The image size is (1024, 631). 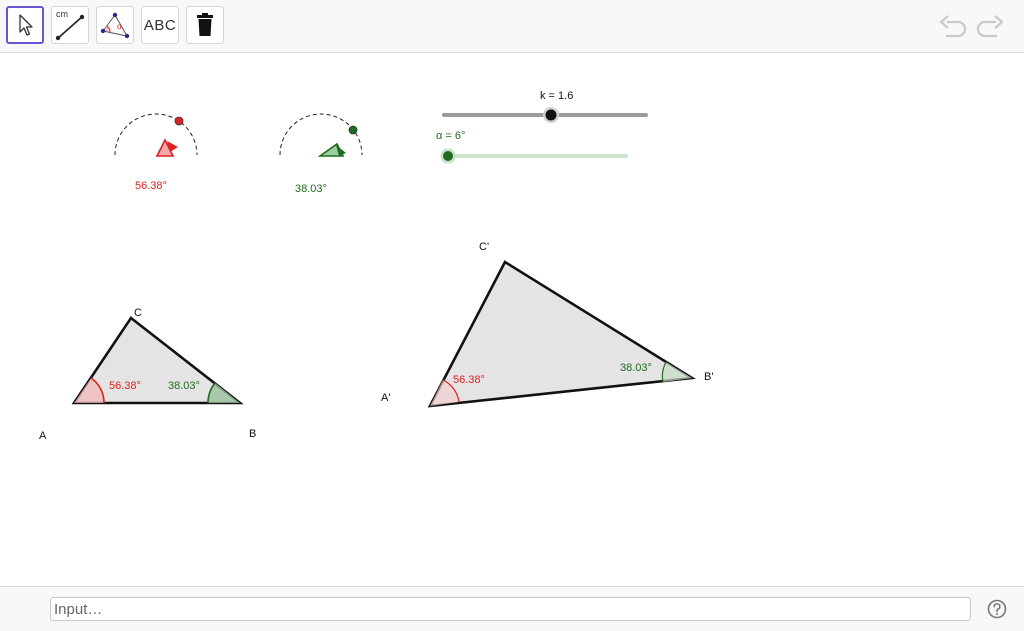 I want to click on svg-text: α, so click(x=119, y=26).